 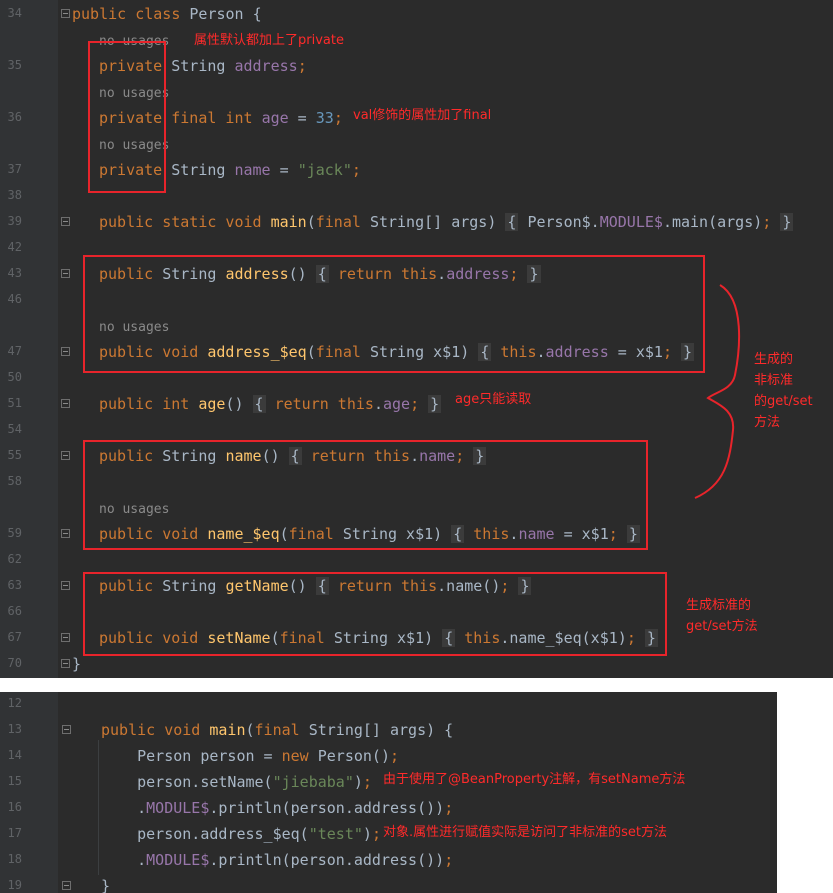 I want to click on line-number: 51, so click(x=14, y=403).